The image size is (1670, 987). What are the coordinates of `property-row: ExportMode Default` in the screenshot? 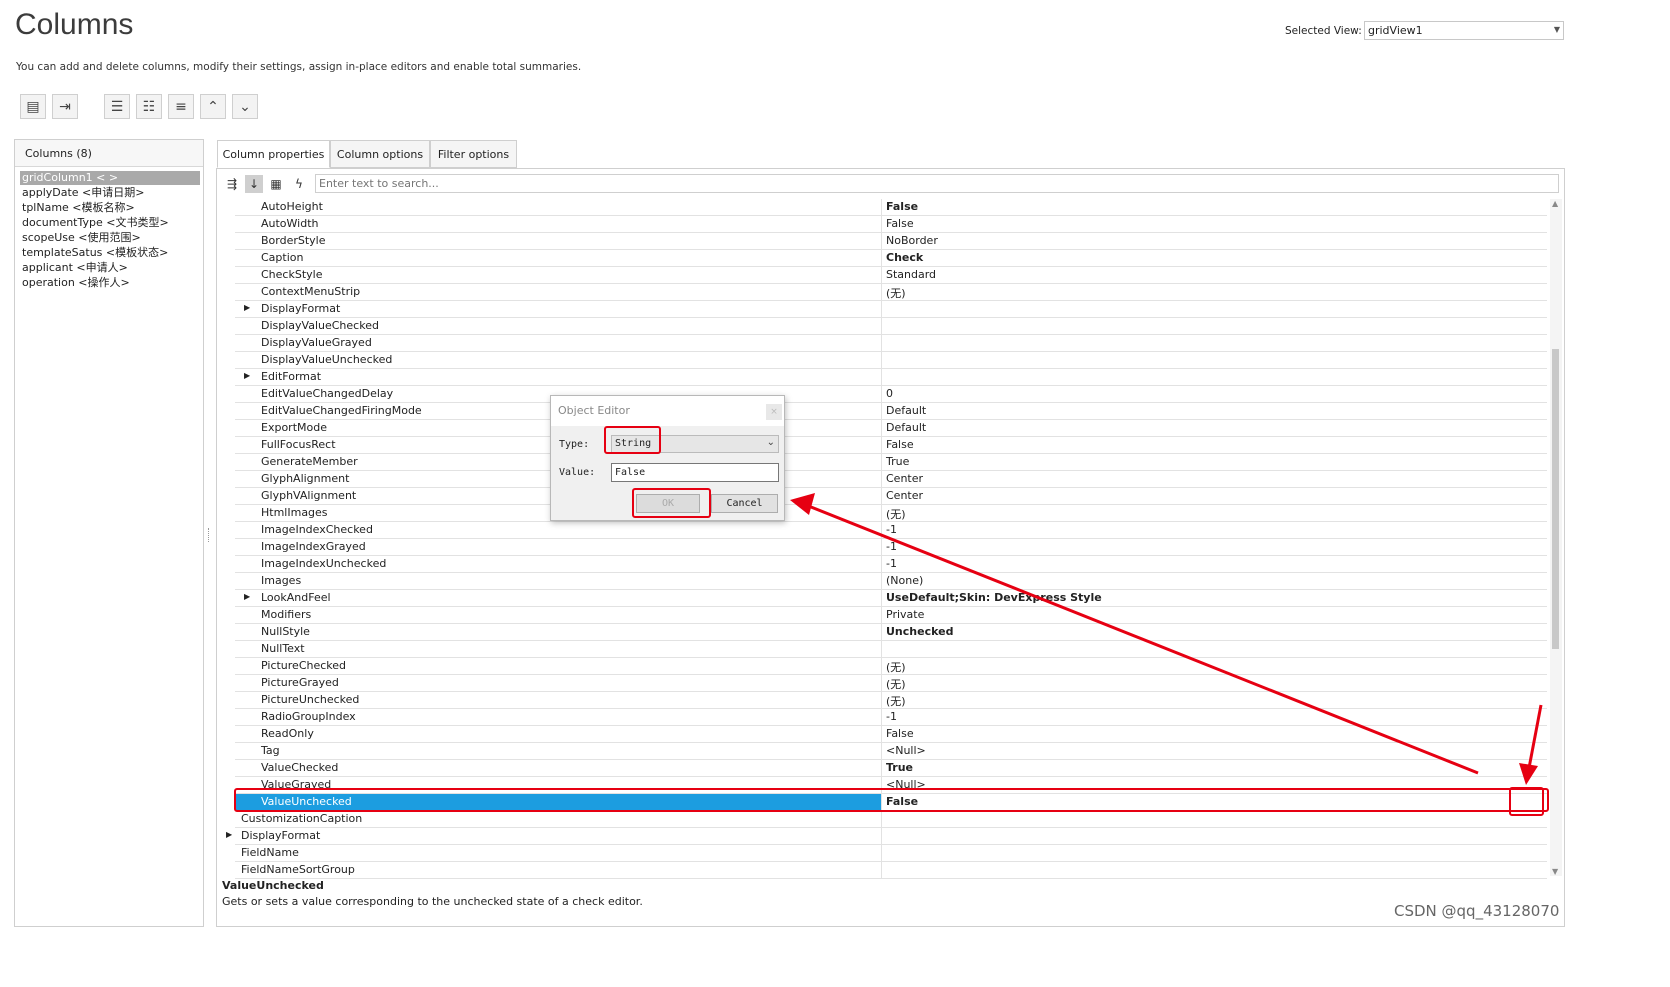 It's located at (891, 428).